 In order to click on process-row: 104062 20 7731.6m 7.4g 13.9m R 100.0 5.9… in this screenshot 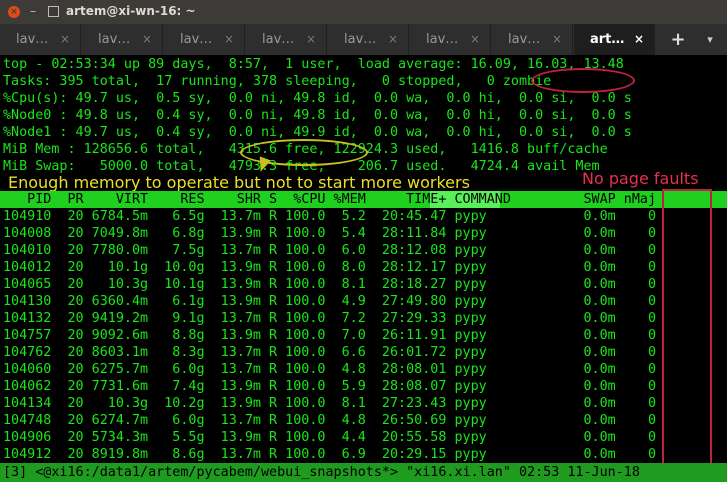, I will do `click(330, 386)`.